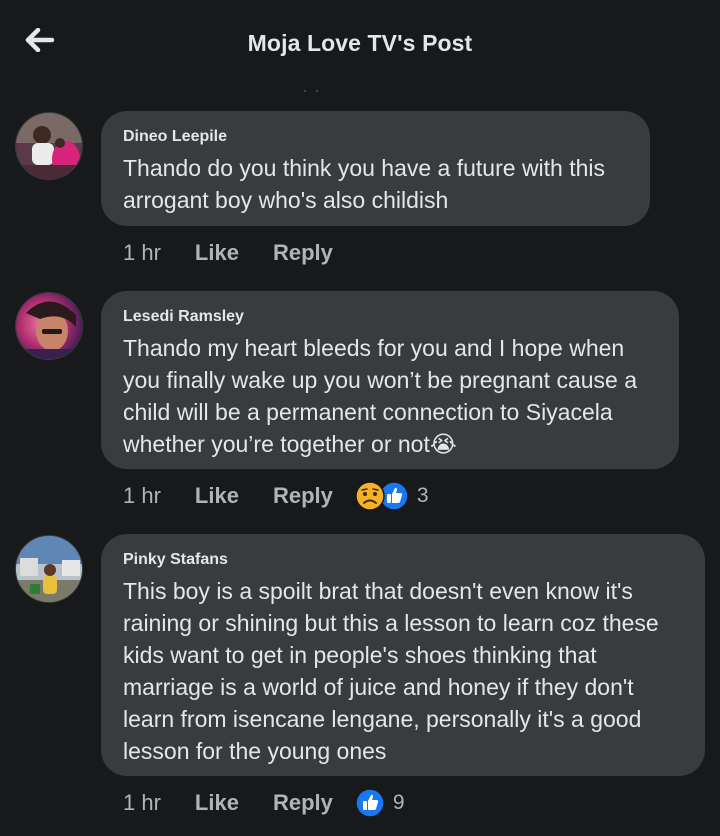  What do you see at coordinates (360, 43) in the screenshot?
I see `page-title: Moja Love TV's Post` at bounding box center [360, 43].